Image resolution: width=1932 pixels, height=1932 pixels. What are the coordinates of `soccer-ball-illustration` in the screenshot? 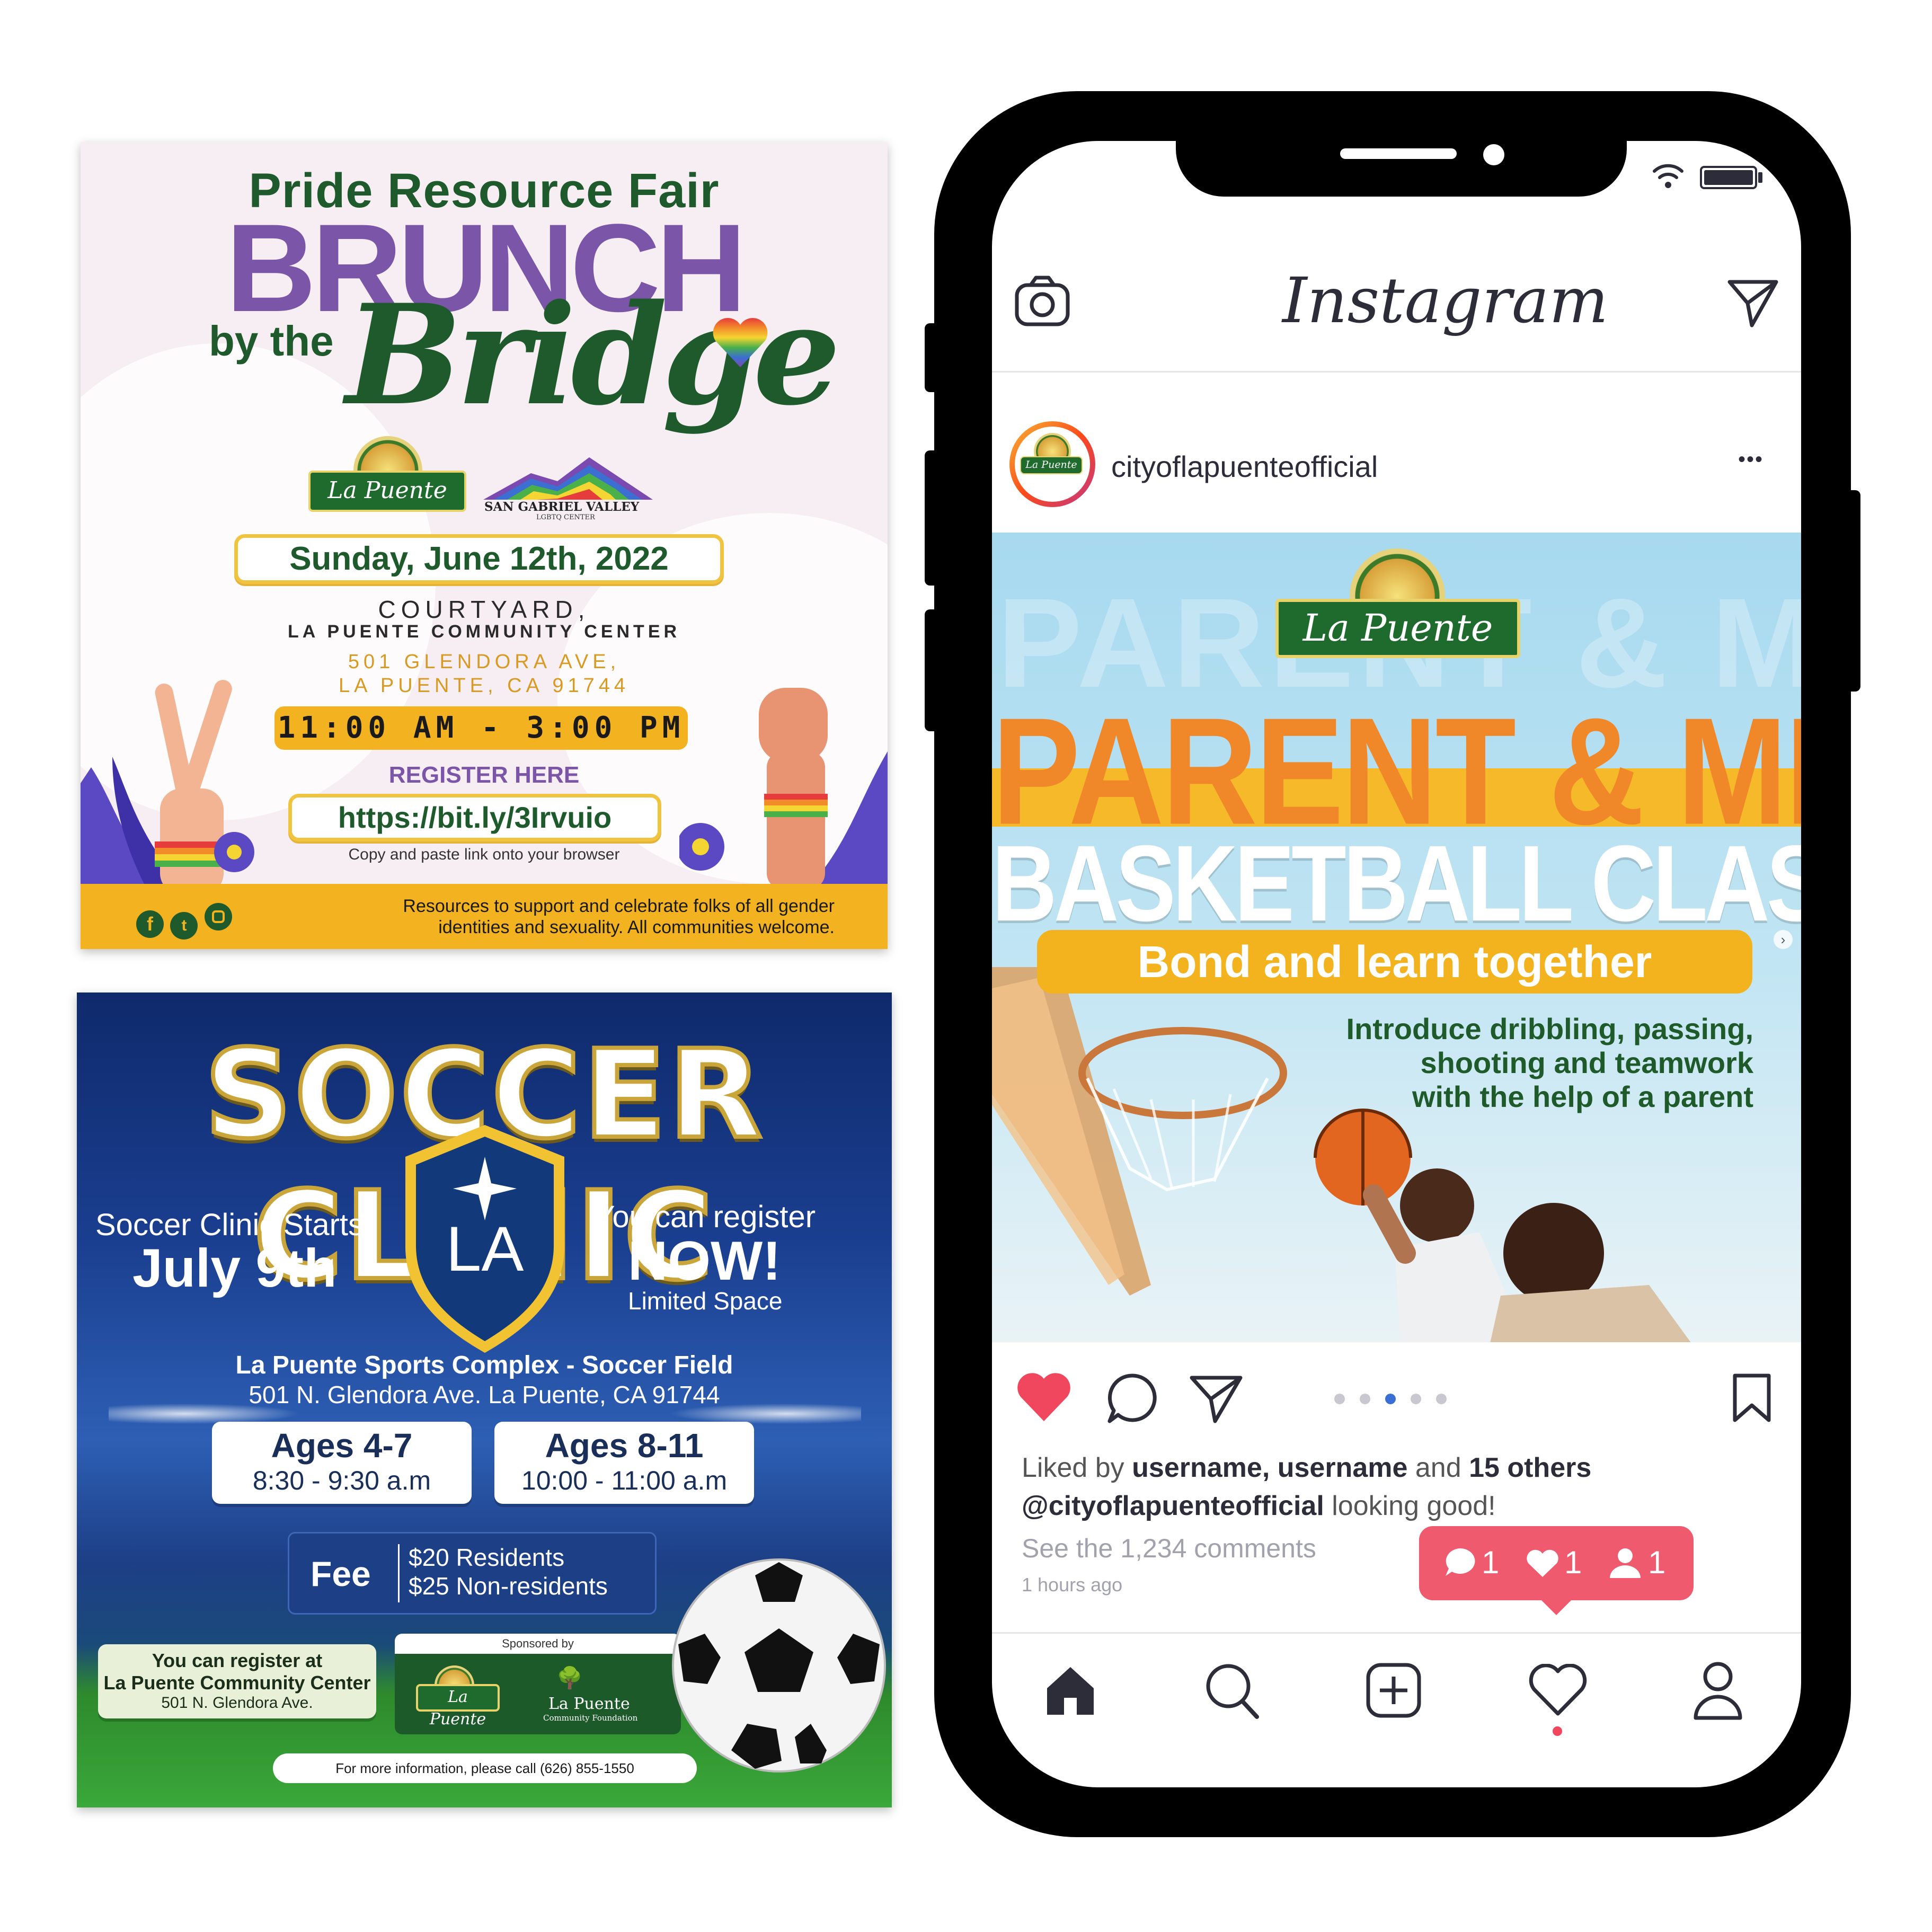 It's located at (779, 1666).